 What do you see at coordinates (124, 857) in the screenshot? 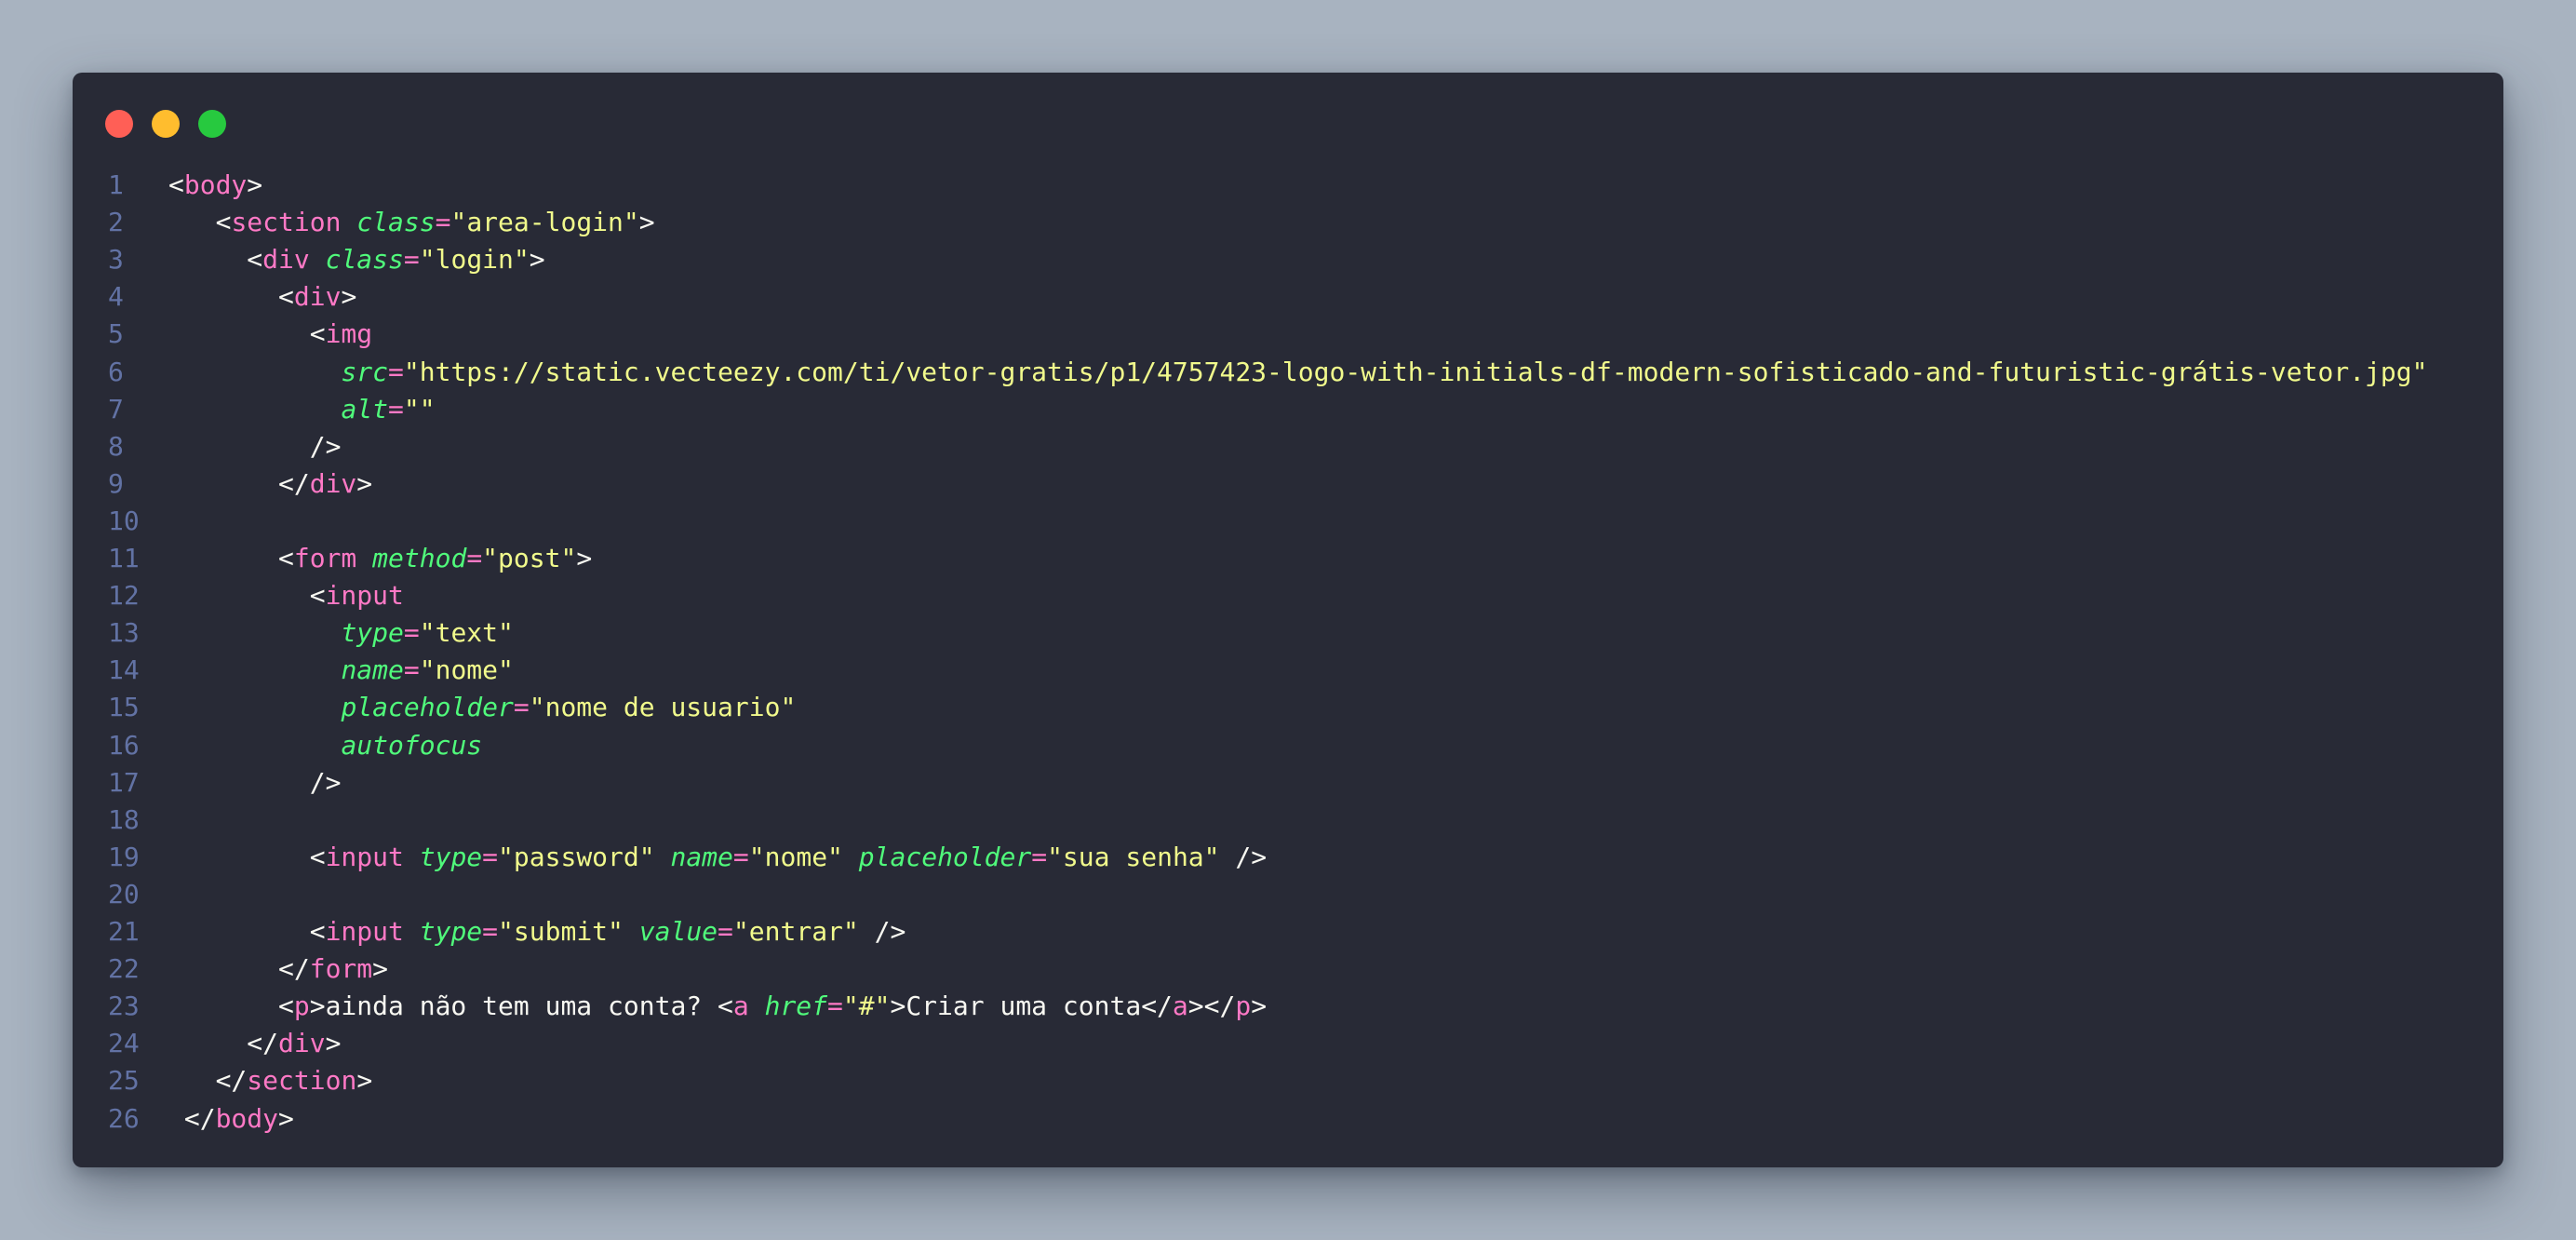
I see `line-number: 19` at bounding box center [124, 857].